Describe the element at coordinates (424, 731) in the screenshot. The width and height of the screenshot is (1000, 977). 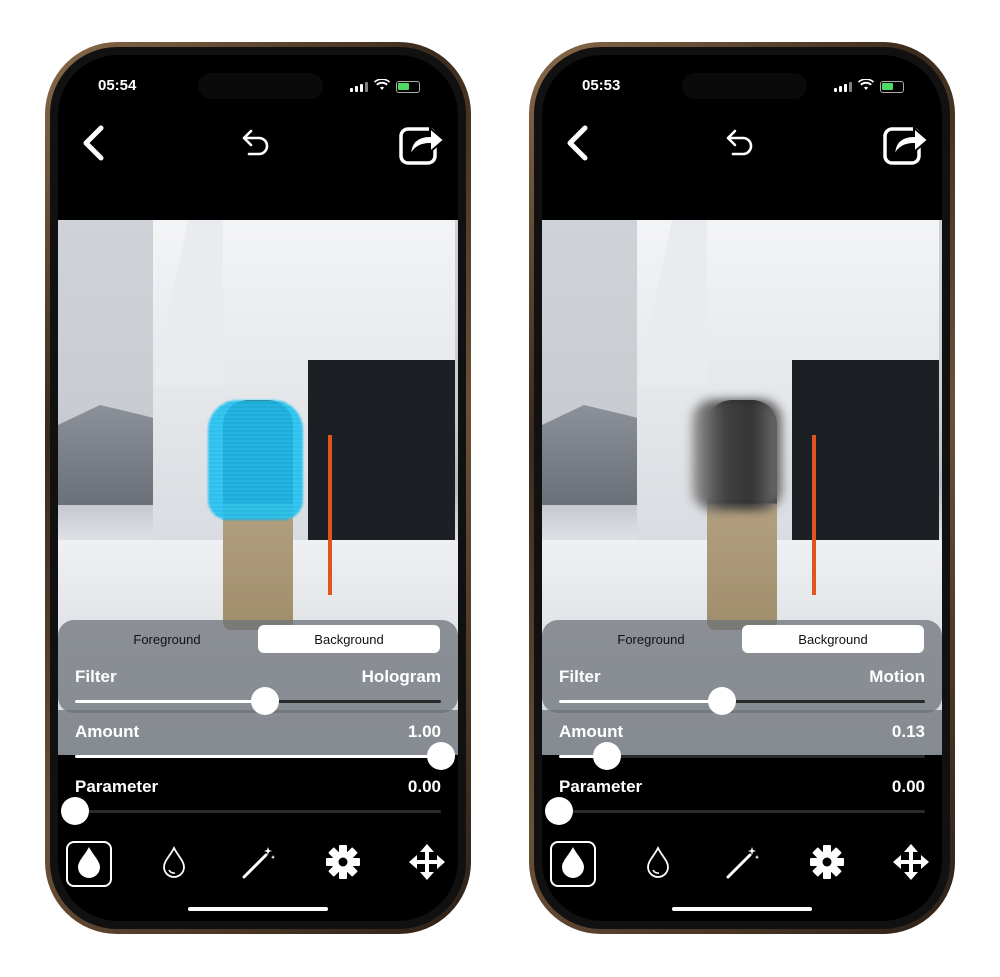
I see `amount-value: 1.00` at that location.